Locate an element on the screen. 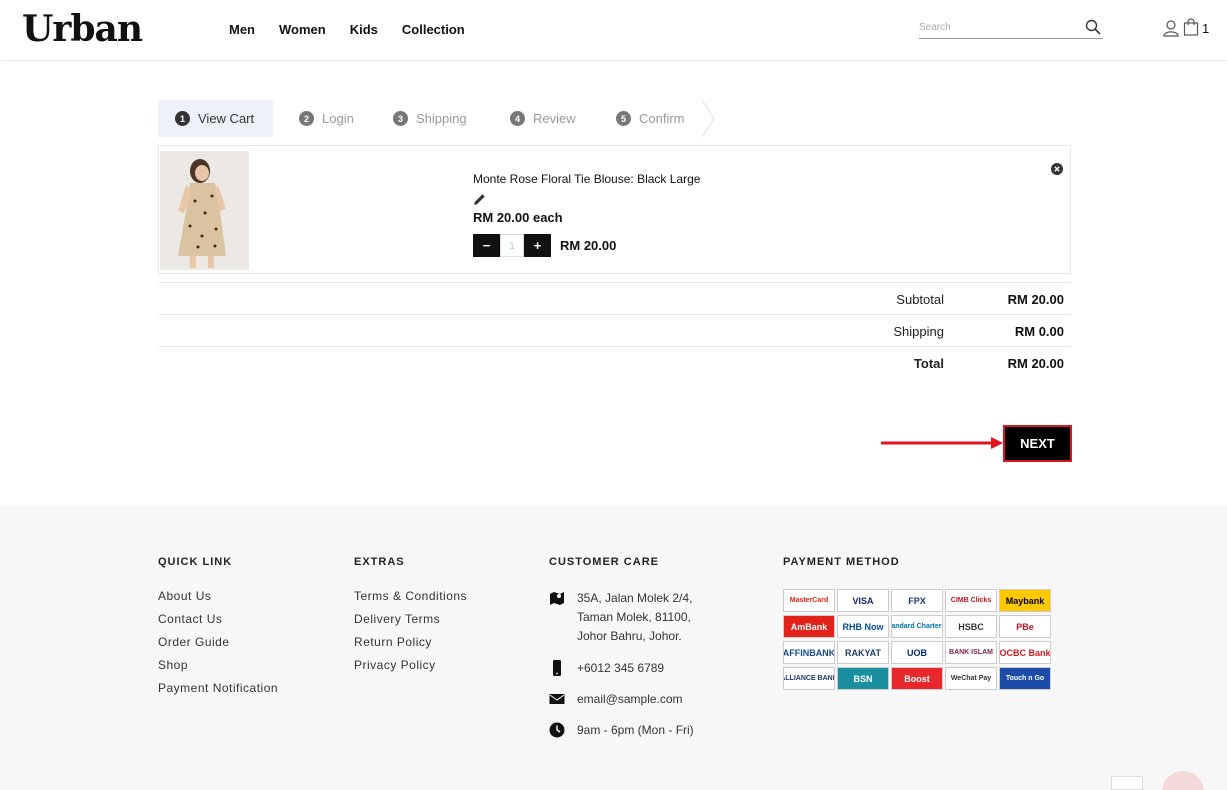  chevron-right-icon is located at coordinates (708, 118).